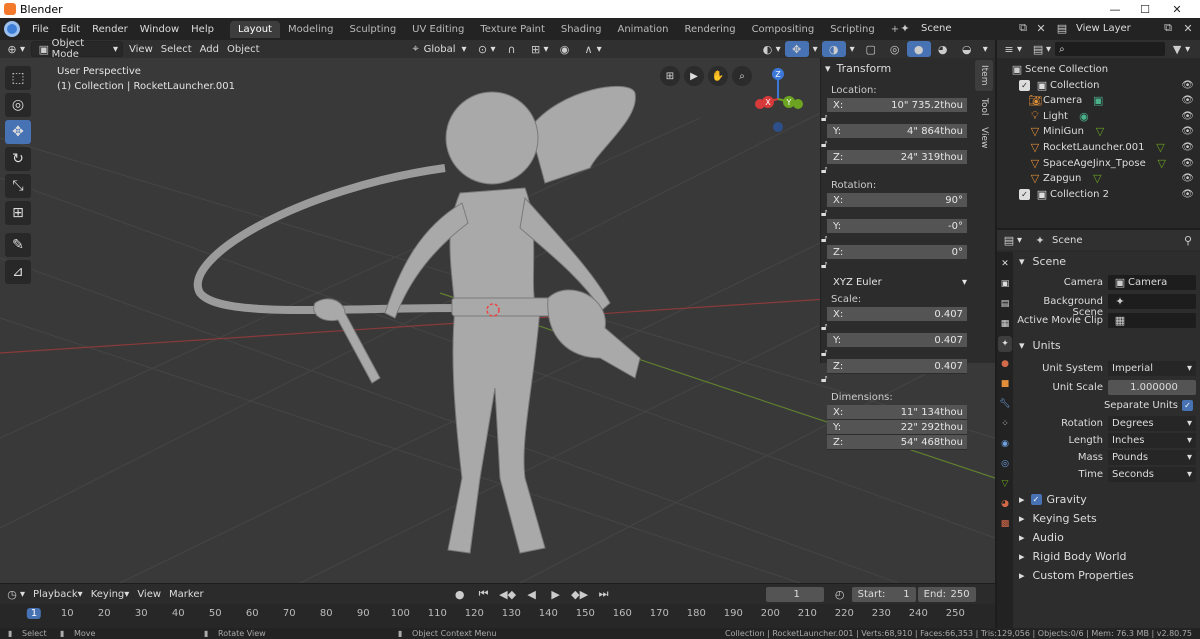 The image size is (1200, 639). I want to click on play-reverse-button: ◀, so click(532, 594).